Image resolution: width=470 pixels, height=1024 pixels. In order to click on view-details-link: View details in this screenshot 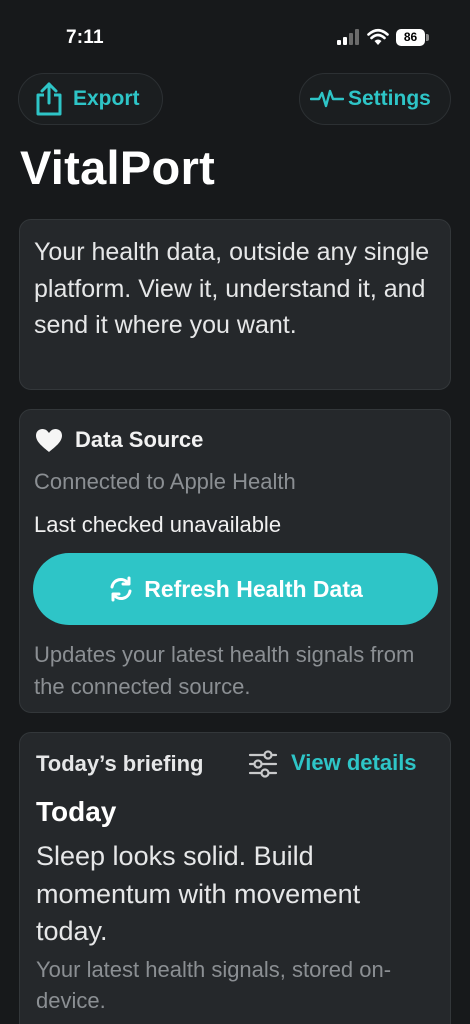, I will do `click(354, 763)`.